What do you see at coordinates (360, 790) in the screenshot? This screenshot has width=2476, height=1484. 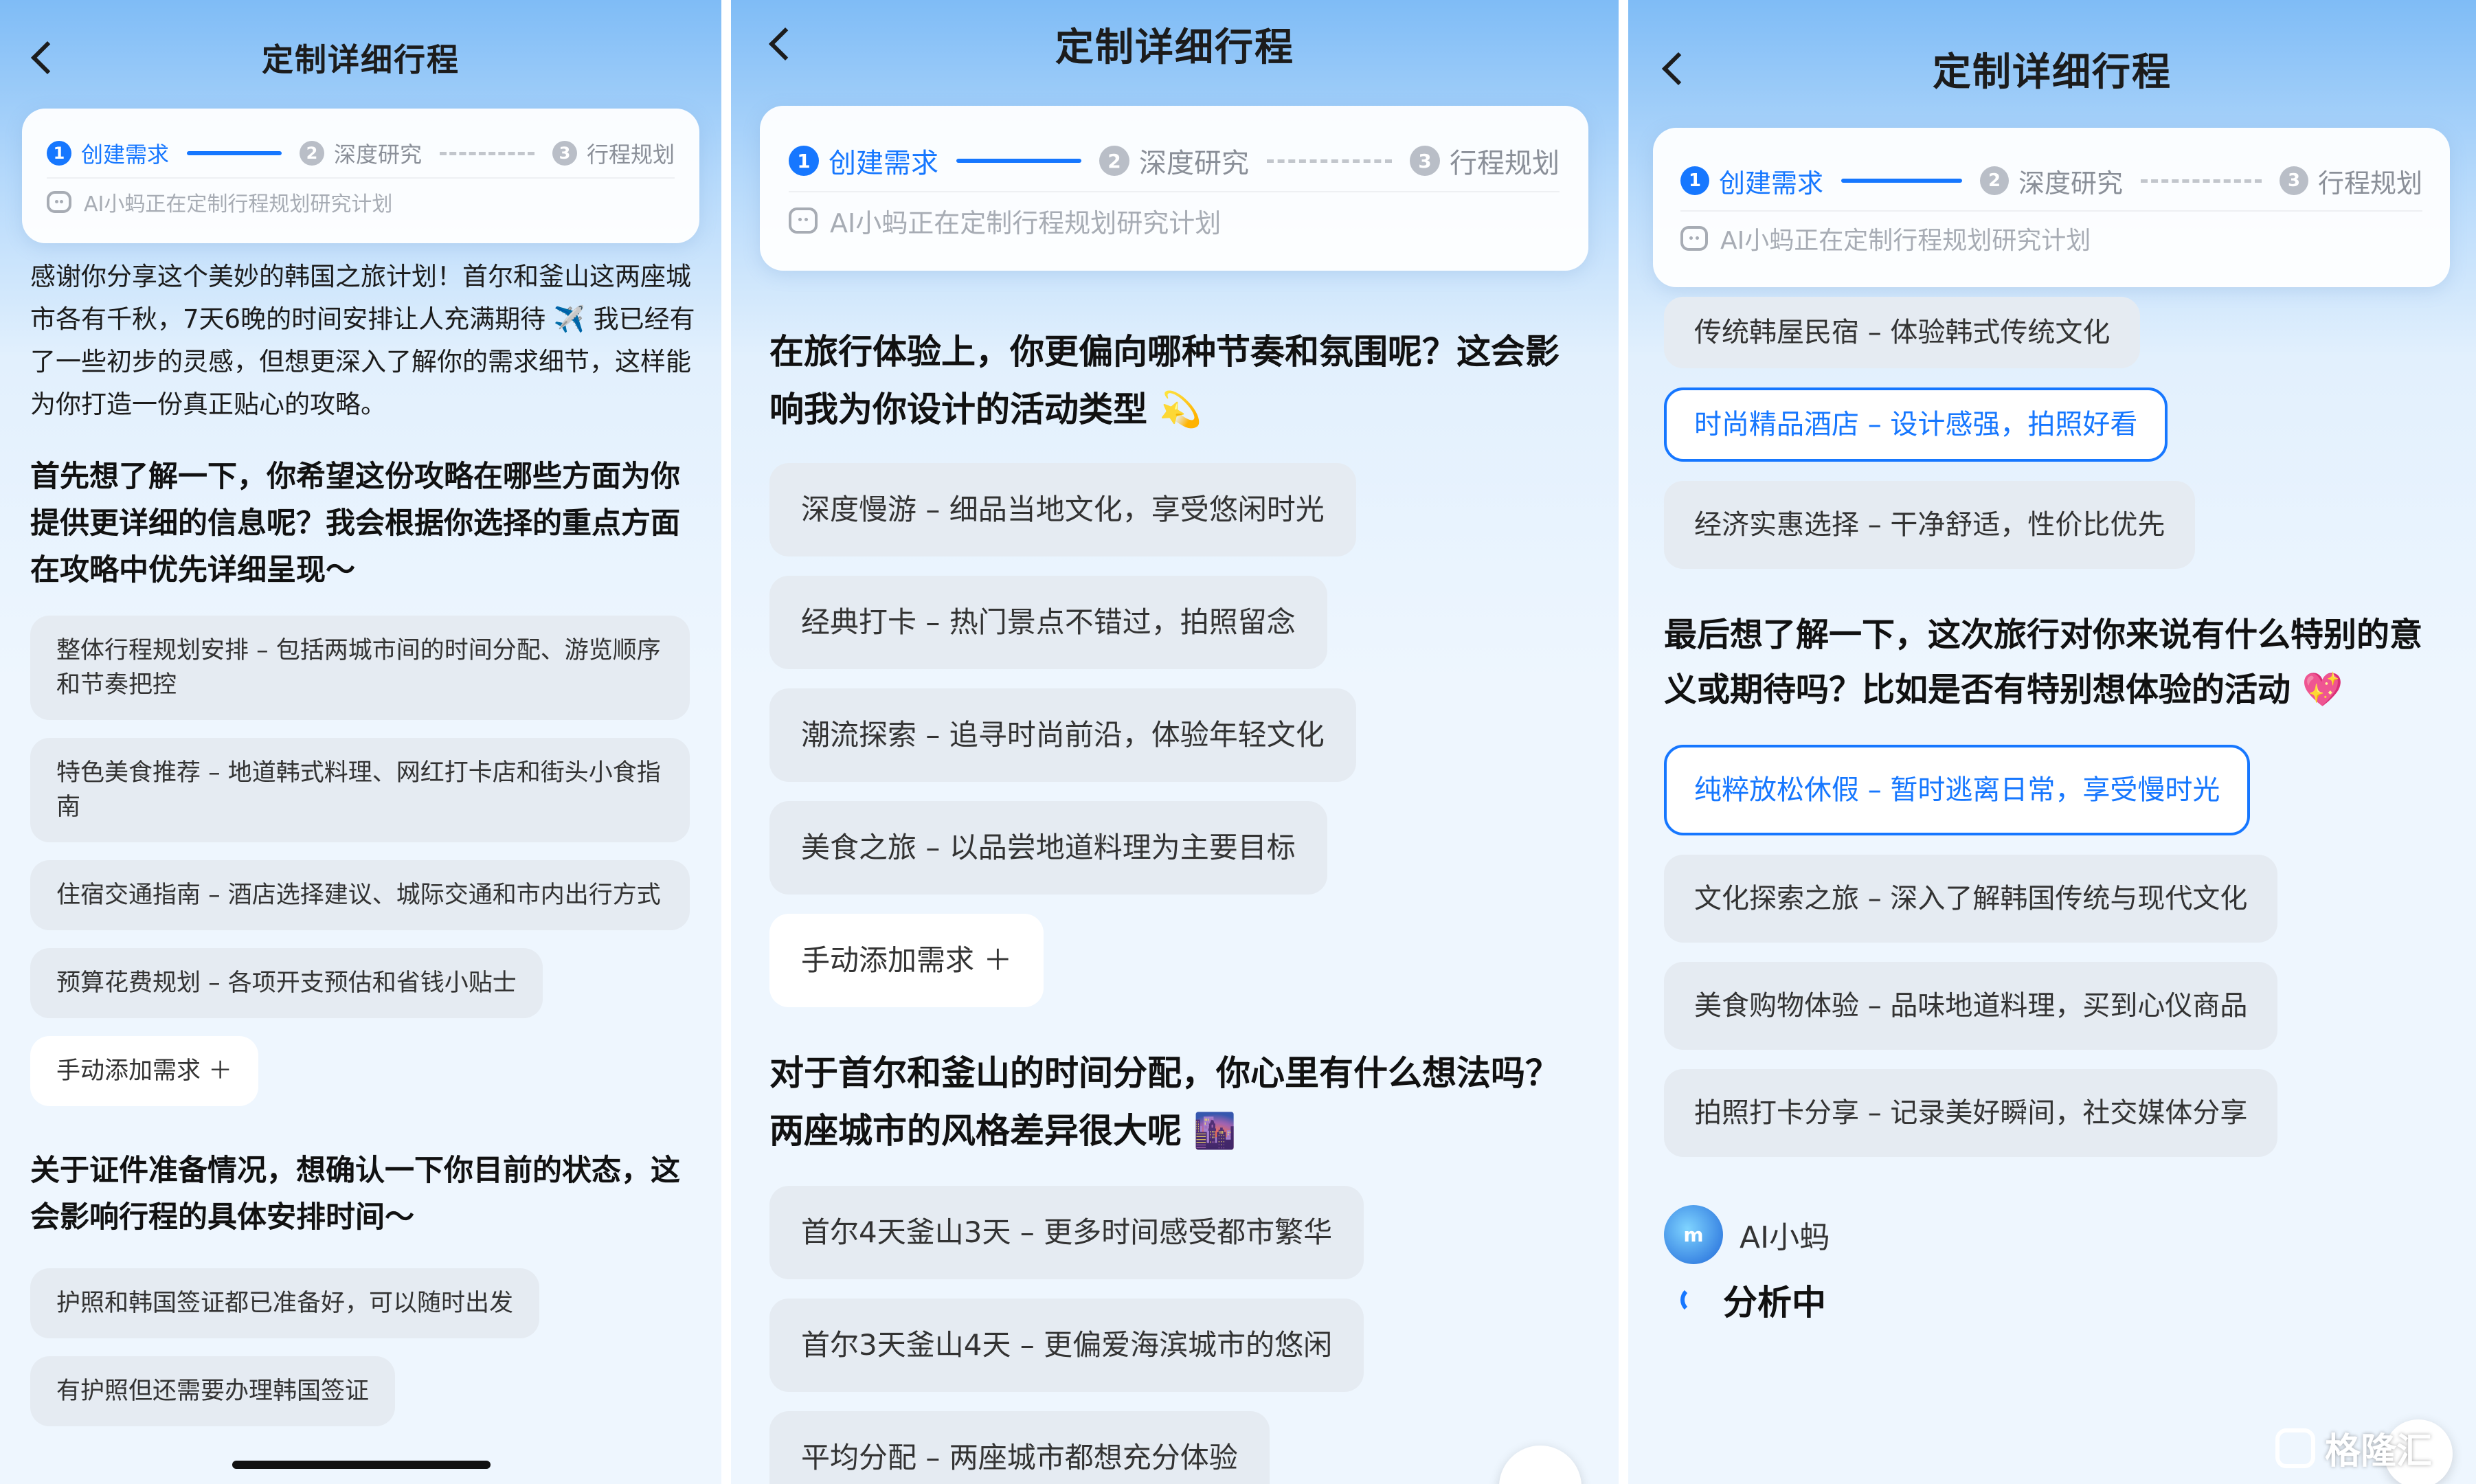 I see `option-food: 特色美食推荐 – 地道韩式料理、网红打卡店和街头小食指南` at bounding box center [360, 790].